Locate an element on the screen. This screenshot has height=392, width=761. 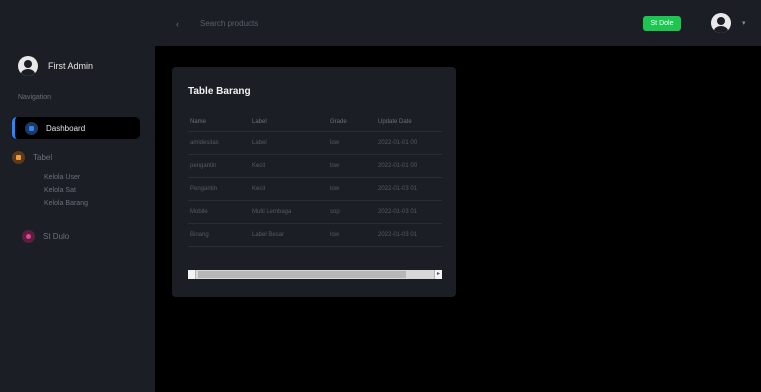
table-cell: Binang is located at coordinates (219, 235).